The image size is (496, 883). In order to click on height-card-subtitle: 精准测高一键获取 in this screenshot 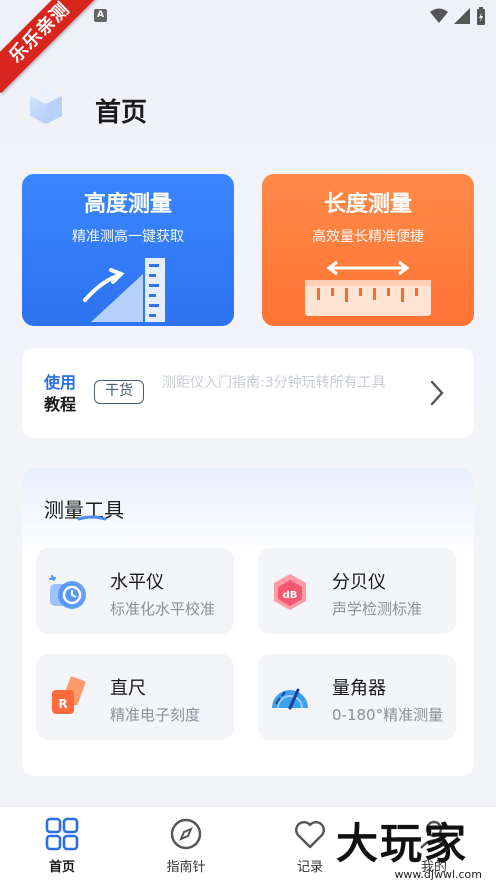, I will do `click(128, 237)`.